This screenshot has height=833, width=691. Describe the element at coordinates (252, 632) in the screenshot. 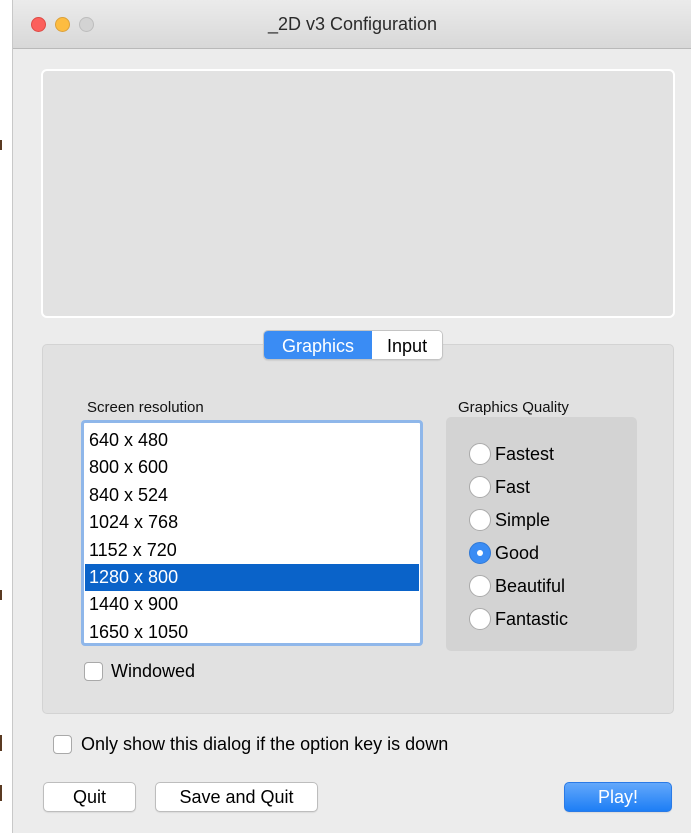

I see `resolution-option: 1650 x 1050` at that location.